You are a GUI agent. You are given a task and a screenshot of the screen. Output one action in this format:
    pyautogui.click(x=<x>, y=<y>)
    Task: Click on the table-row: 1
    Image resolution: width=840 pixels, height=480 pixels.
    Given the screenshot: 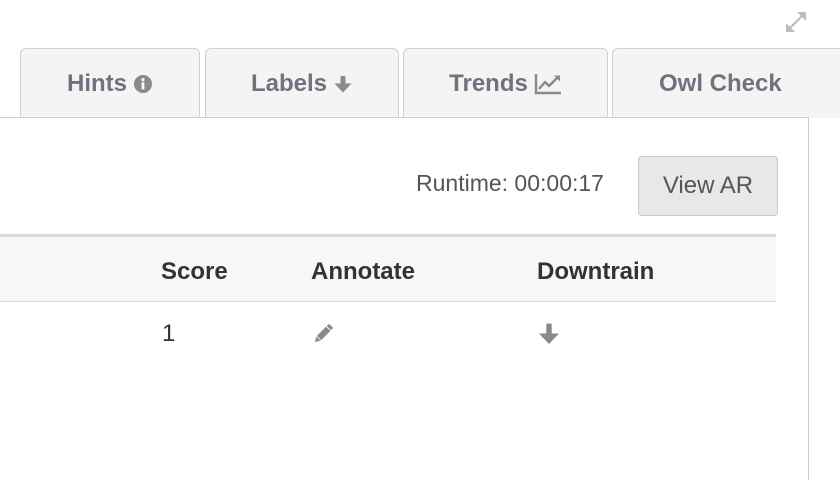 What is the action you would take?
    pyautogui.click(x=388, y=334)
    